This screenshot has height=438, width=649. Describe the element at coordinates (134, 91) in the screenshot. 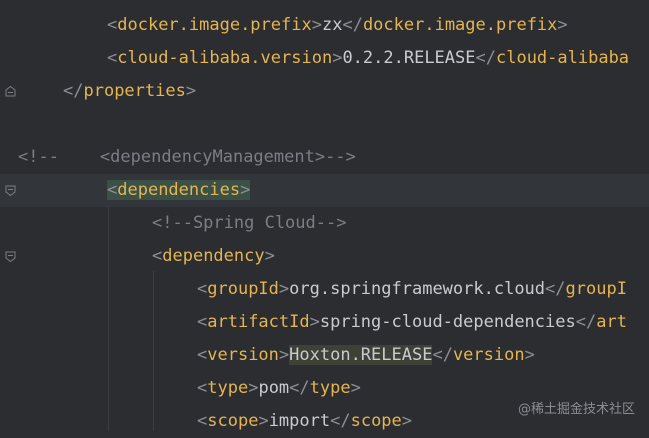

I see `code-token: properties` at that location.